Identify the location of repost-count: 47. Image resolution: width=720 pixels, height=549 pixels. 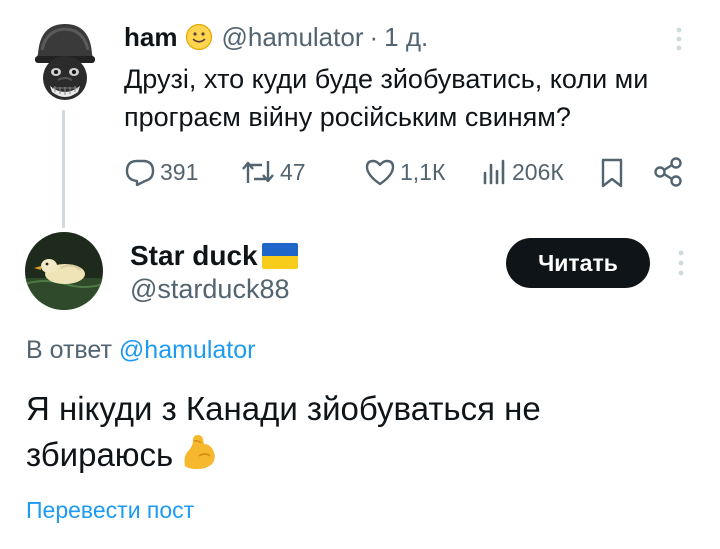
(293, 171).